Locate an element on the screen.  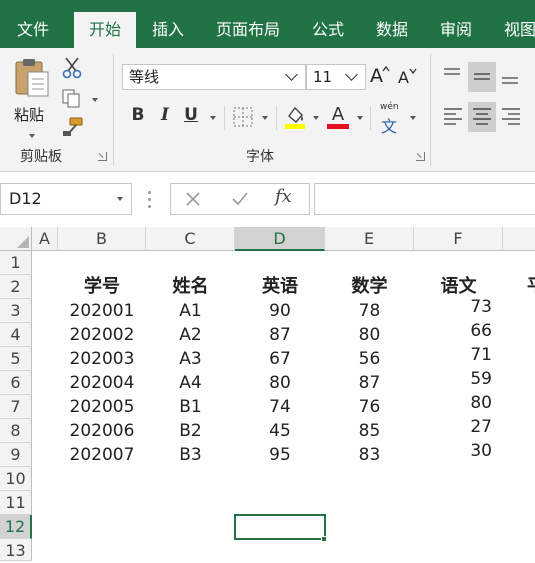
cancel-icon is located at coordinates (193, 199).